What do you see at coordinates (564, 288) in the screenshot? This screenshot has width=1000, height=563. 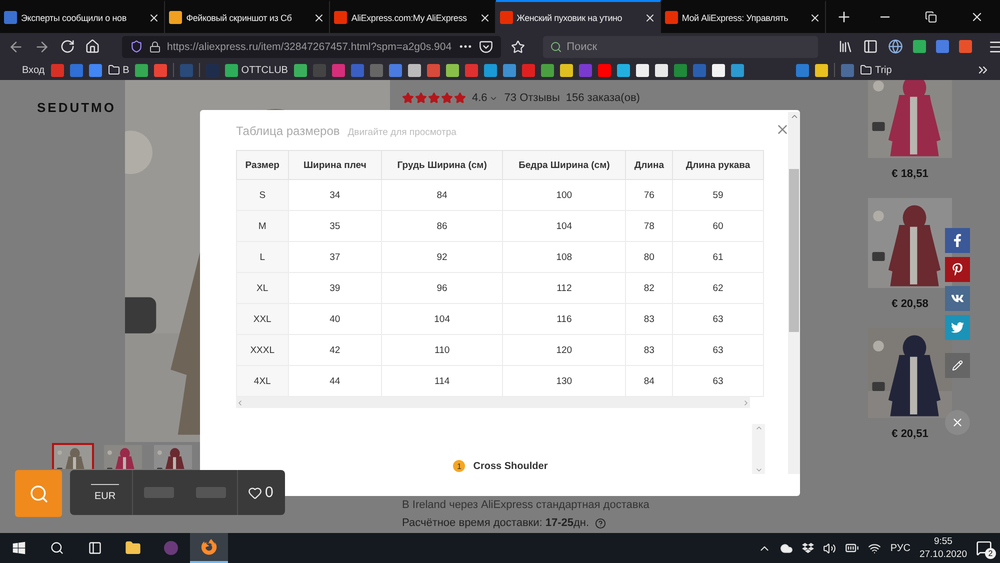 I see `table-cell: 112` at bounding box center [564, 288].